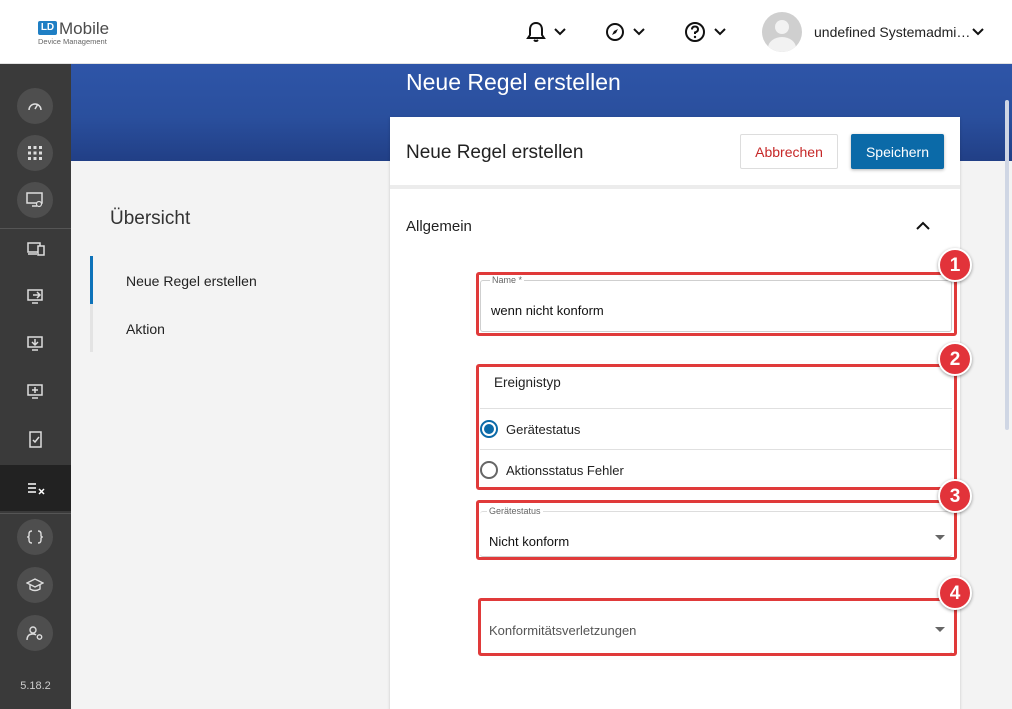 The image size is (1012, 709). What do you see at coordinates (625, 32) in the screenshot?
I see `compass-button` at bounding box center [625, 32].